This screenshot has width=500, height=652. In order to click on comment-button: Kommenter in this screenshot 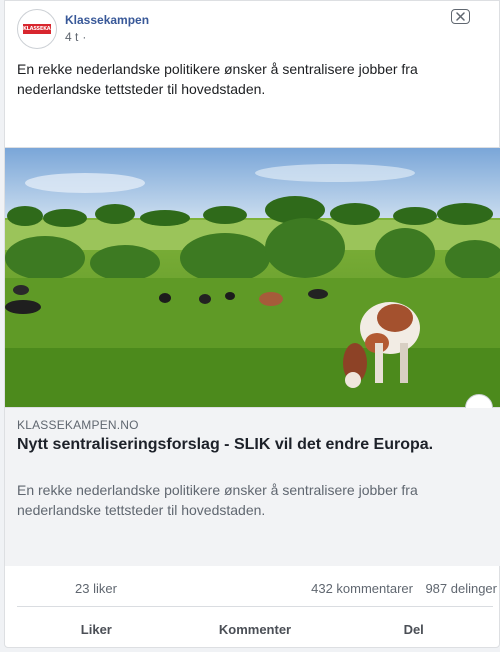, I will do `click(255, 629)`.